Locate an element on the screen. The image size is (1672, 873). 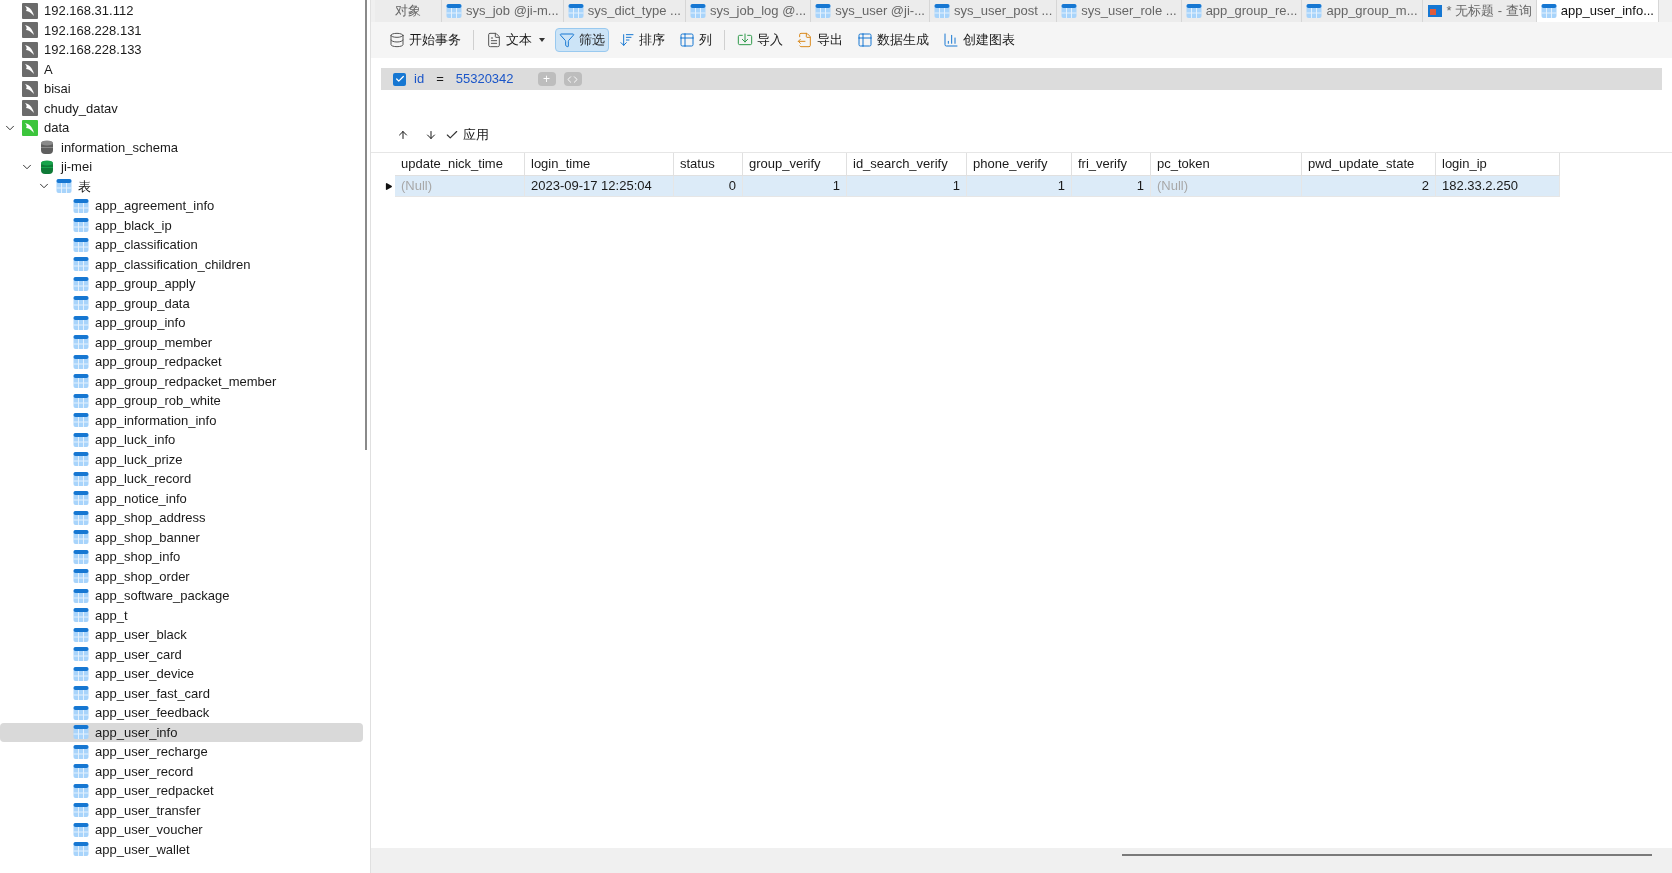
tree-item: bisai is located at coordinates (181, 89).